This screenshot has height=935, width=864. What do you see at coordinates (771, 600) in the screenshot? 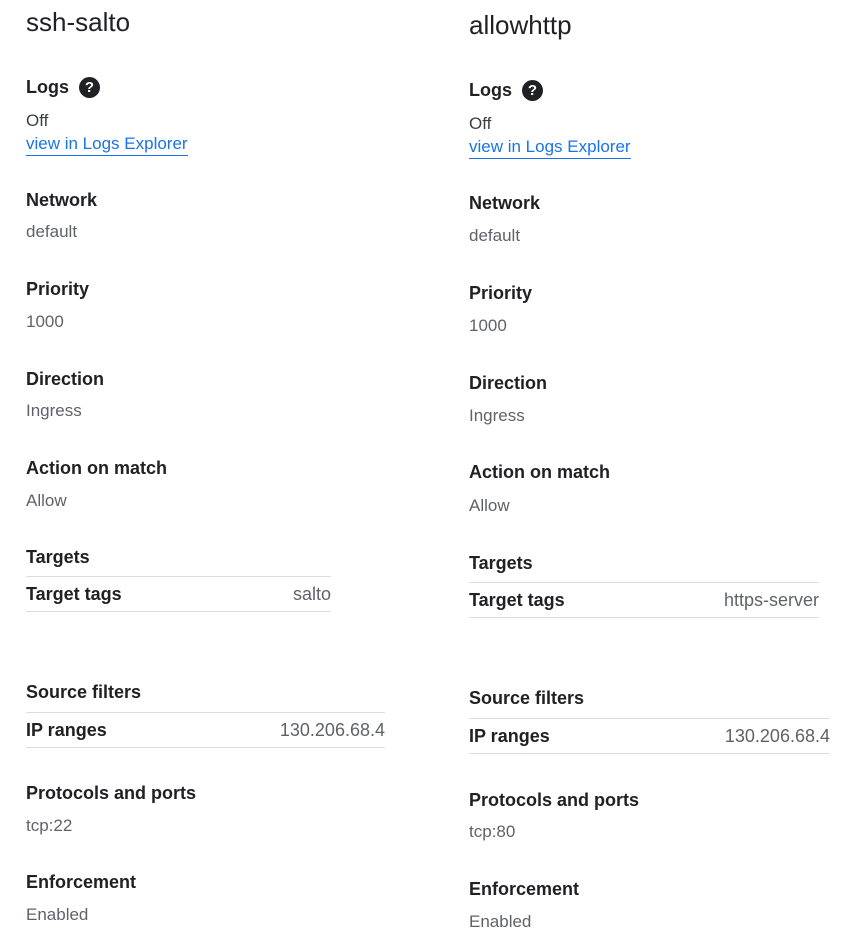
I see `target-tags-value: https-server` at bounding box center [771, 600].